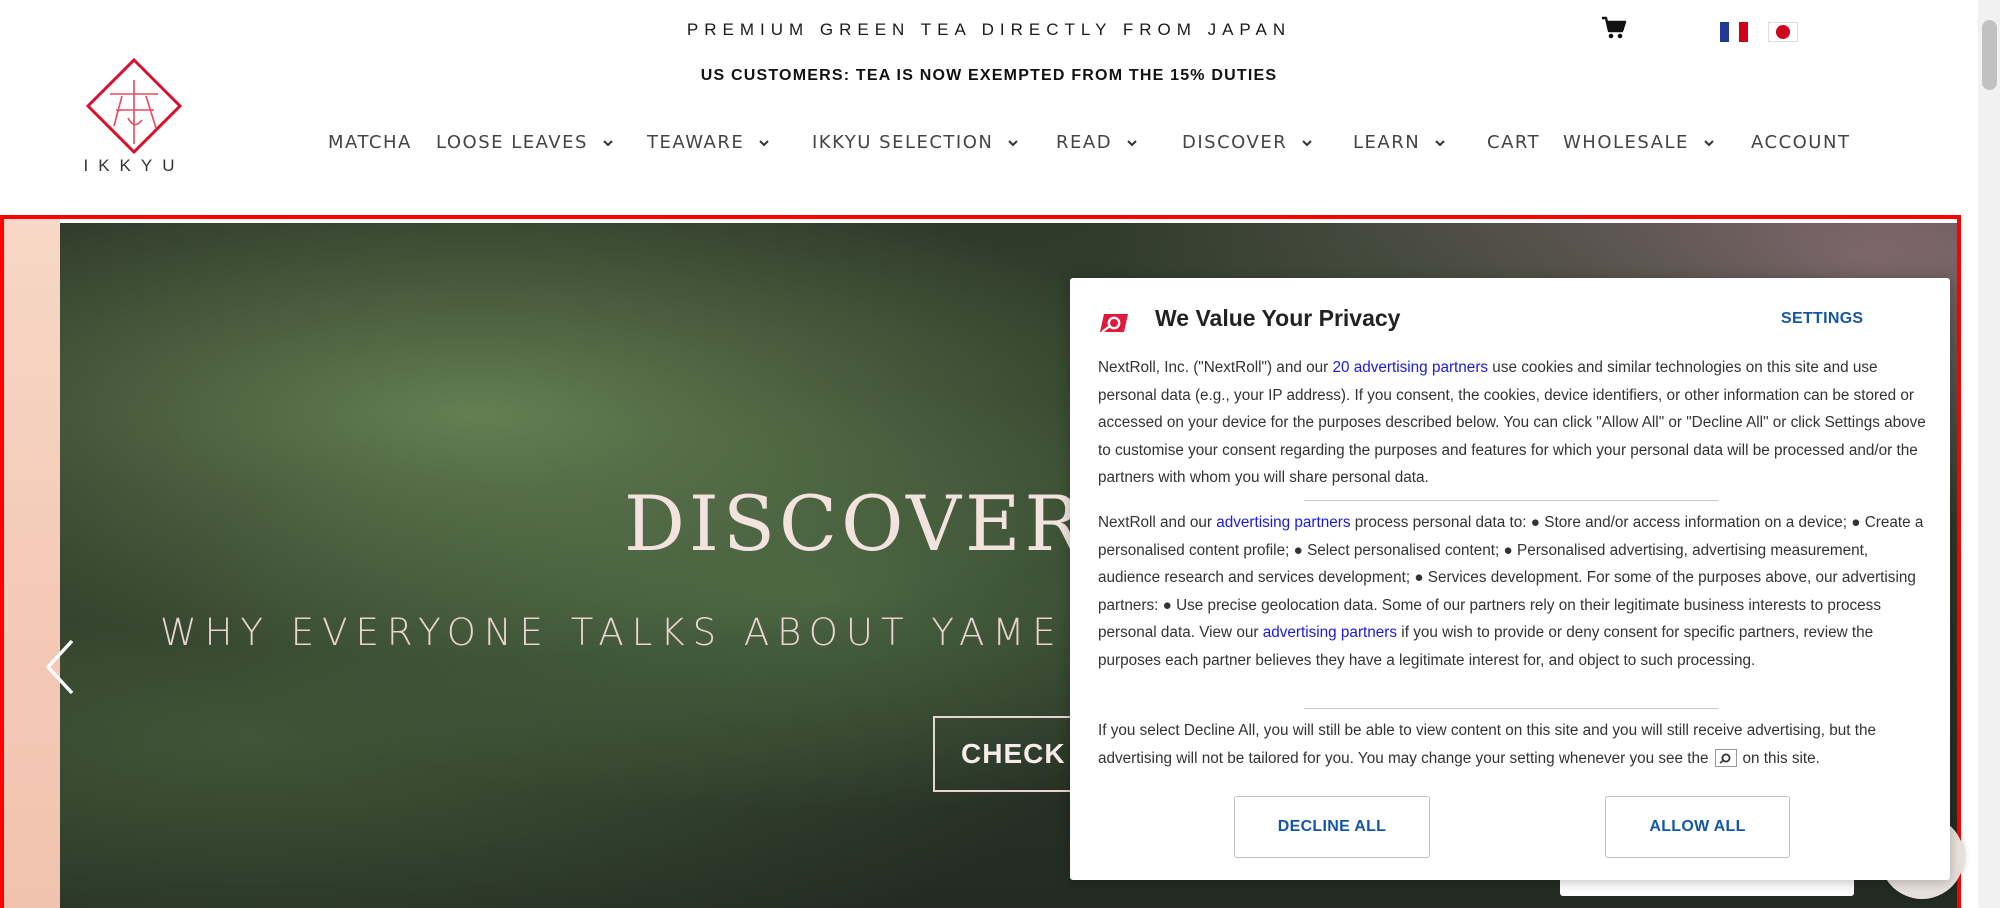 This screenshot has height=908, width=2000. Describe the element at coordinates (1697, 827) in the screenshot. I see `allow-all-button: ALLOW ALL` at that location.